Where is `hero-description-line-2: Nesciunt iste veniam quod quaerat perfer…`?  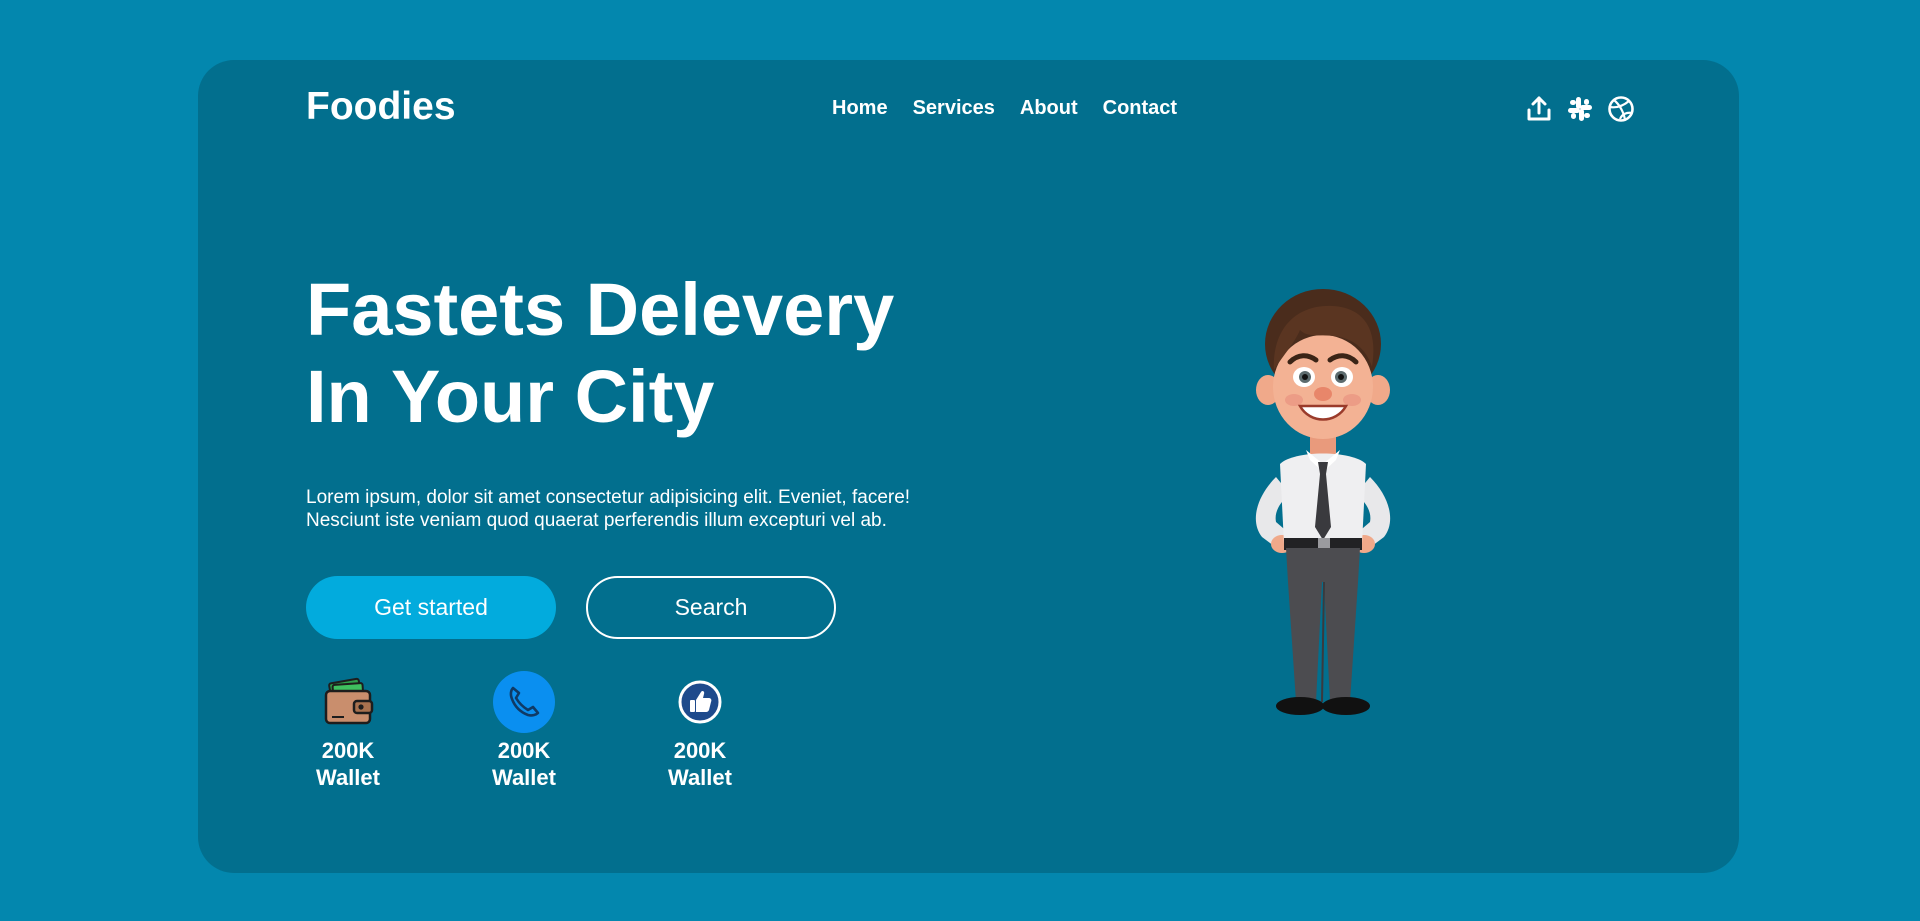 hero-description-line-2: Nesciunt iste veniam quod quaerat perfer… is located at coordinates (596, 520).